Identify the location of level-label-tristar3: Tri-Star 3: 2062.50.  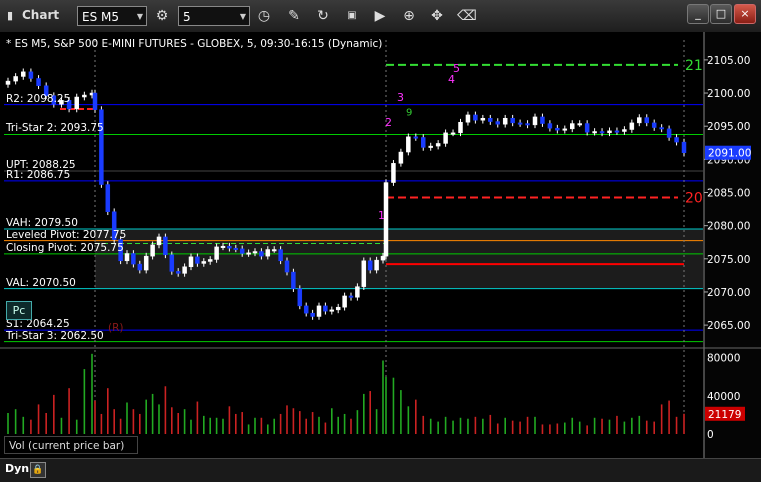
(55, 335).